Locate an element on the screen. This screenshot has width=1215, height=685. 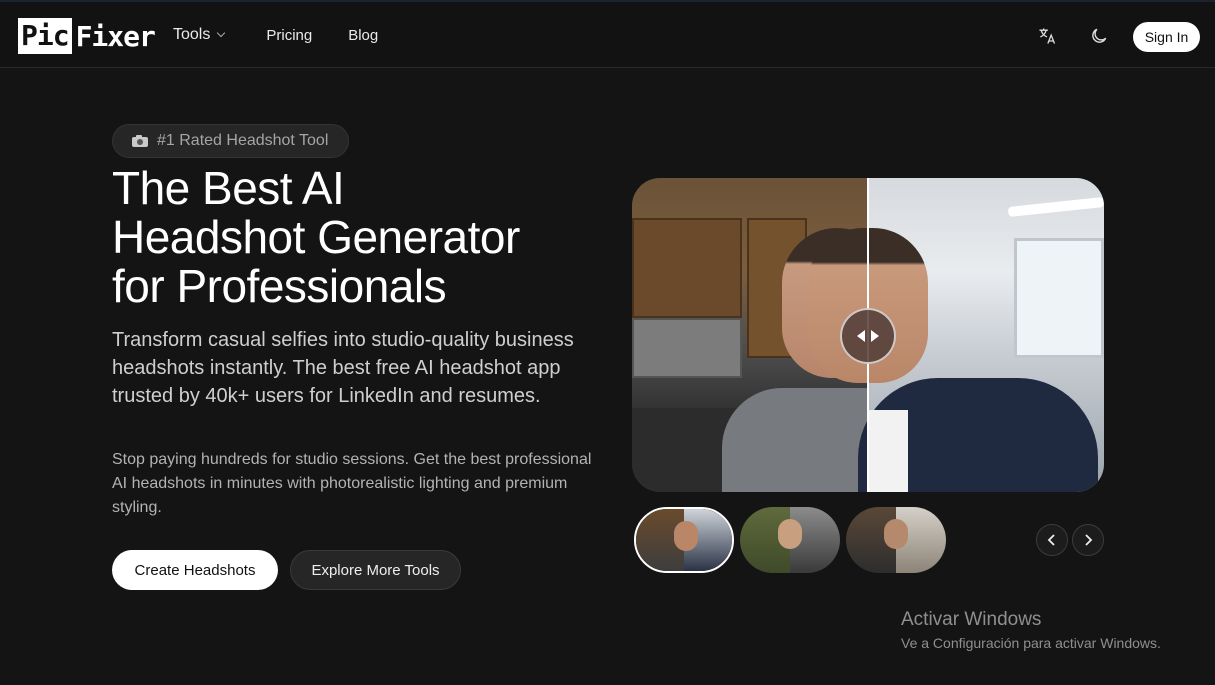
picfixer-logo: Pic Fixer is located at coordinates (87, 36).